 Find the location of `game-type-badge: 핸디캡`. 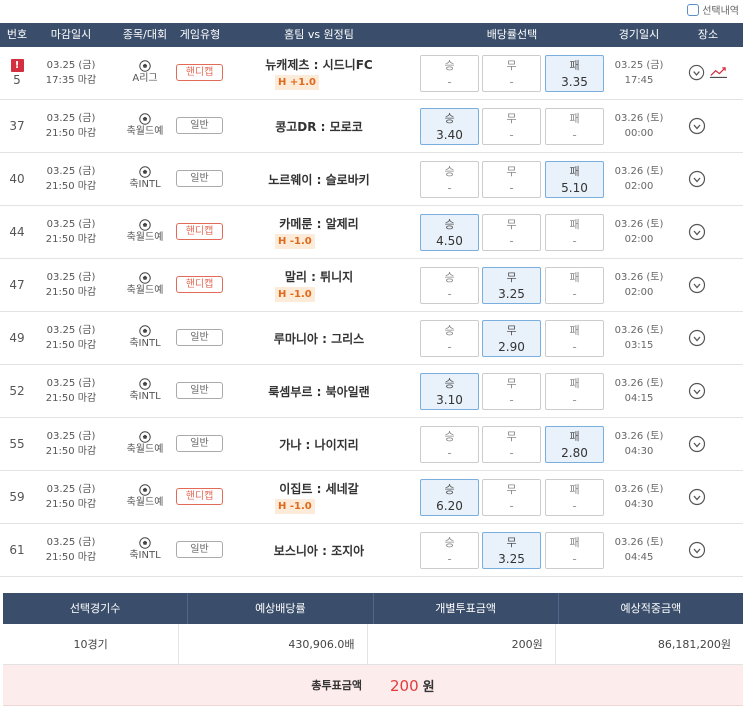

game-type-badge: 핸디캡 is located at coordinates (199, 72).